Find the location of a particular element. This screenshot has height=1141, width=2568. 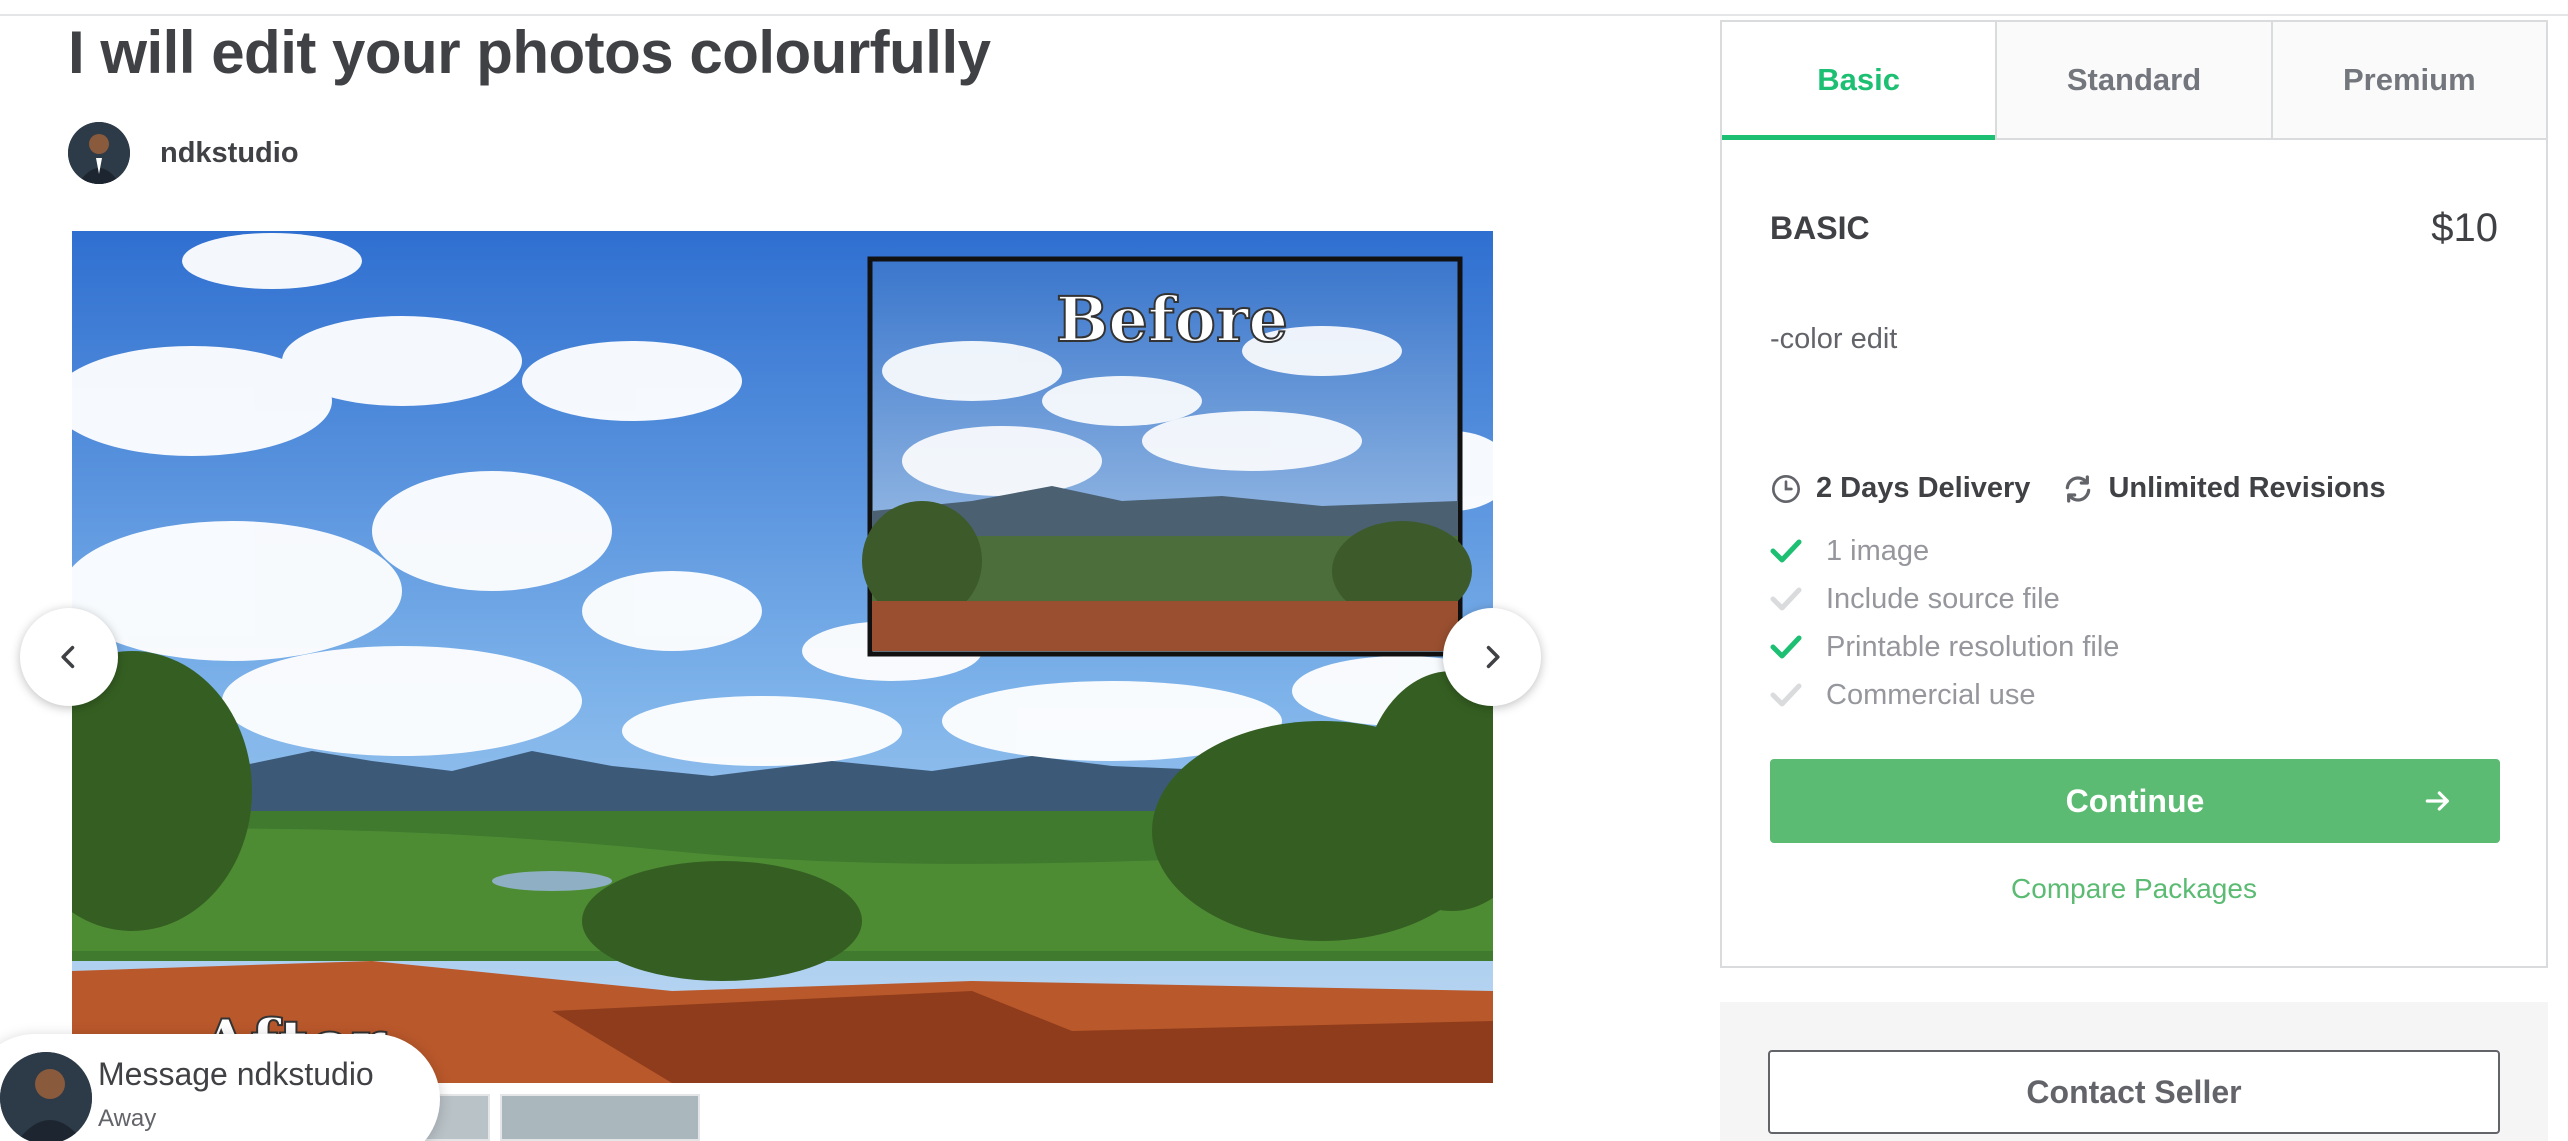

contact-section: Contact Seller is located at coordinates (2134, 1071).